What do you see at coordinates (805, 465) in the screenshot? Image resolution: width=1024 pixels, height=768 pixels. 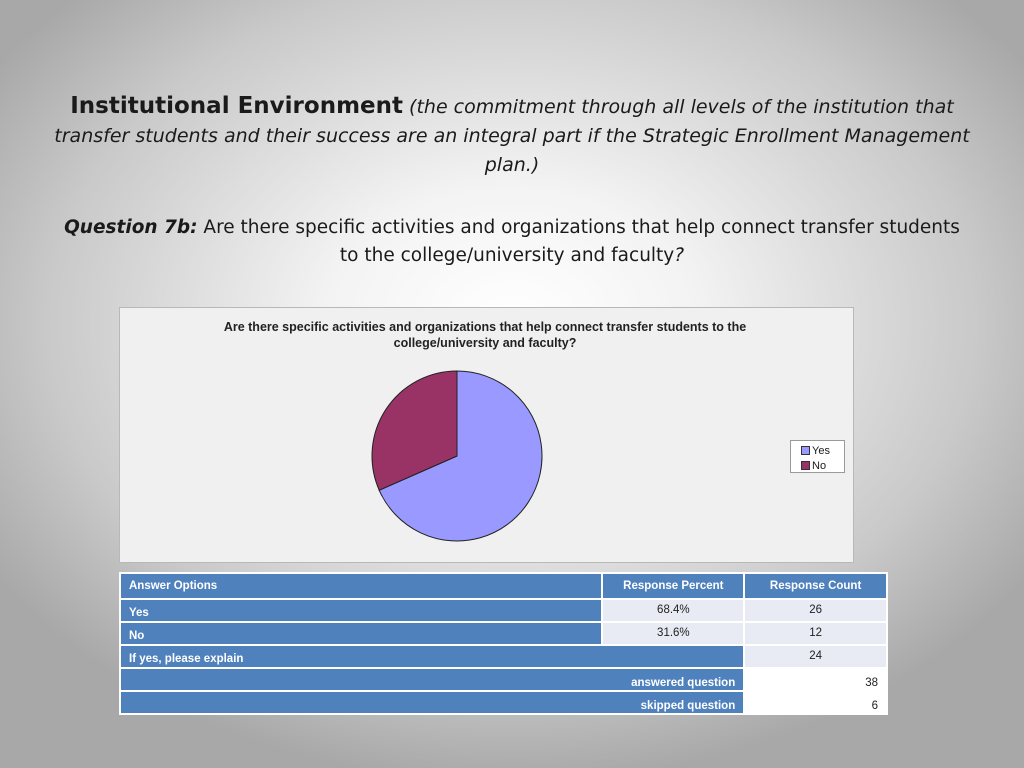 I see `legend-swatch-no` at bounding box center [805, 465].